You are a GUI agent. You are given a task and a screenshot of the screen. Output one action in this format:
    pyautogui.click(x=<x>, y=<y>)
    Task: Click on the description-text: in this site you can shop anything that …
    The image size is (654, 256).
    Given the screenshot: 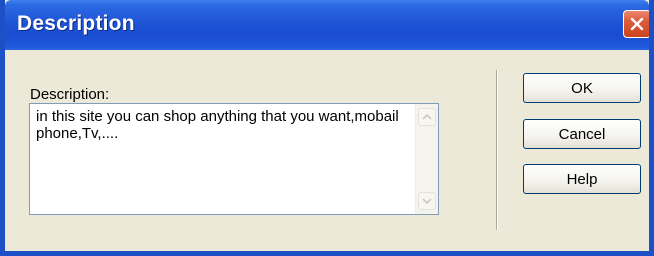 What is the action you would take?
    pyautogui.click(x=221, y=125)
    